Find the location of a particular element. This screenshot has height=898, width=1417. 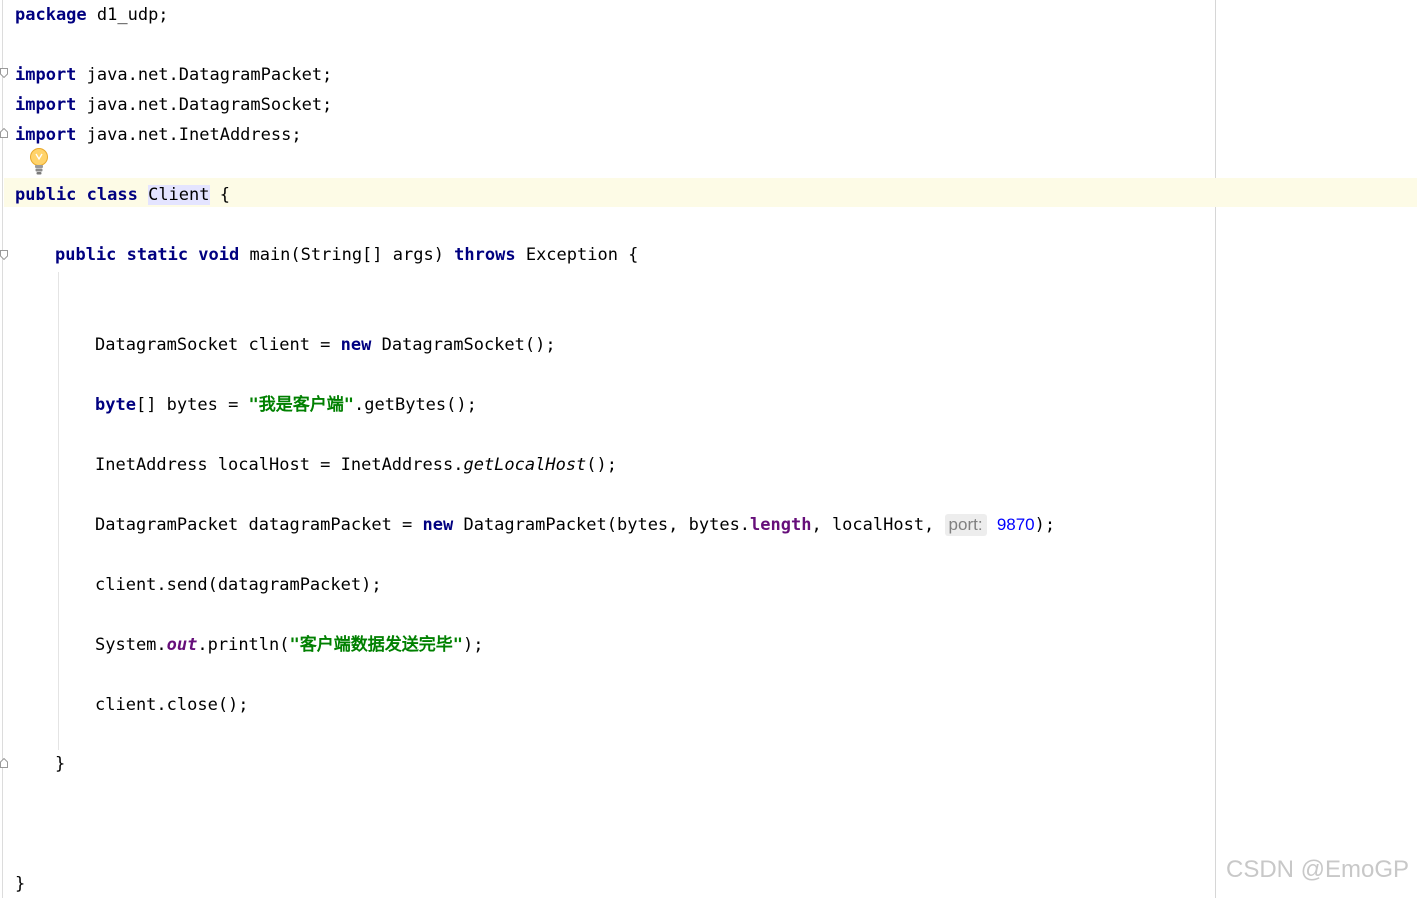

code-line-bytes: byte[] bytes = "我是客户端".getBytes(); is located at coordinates (286, 405).